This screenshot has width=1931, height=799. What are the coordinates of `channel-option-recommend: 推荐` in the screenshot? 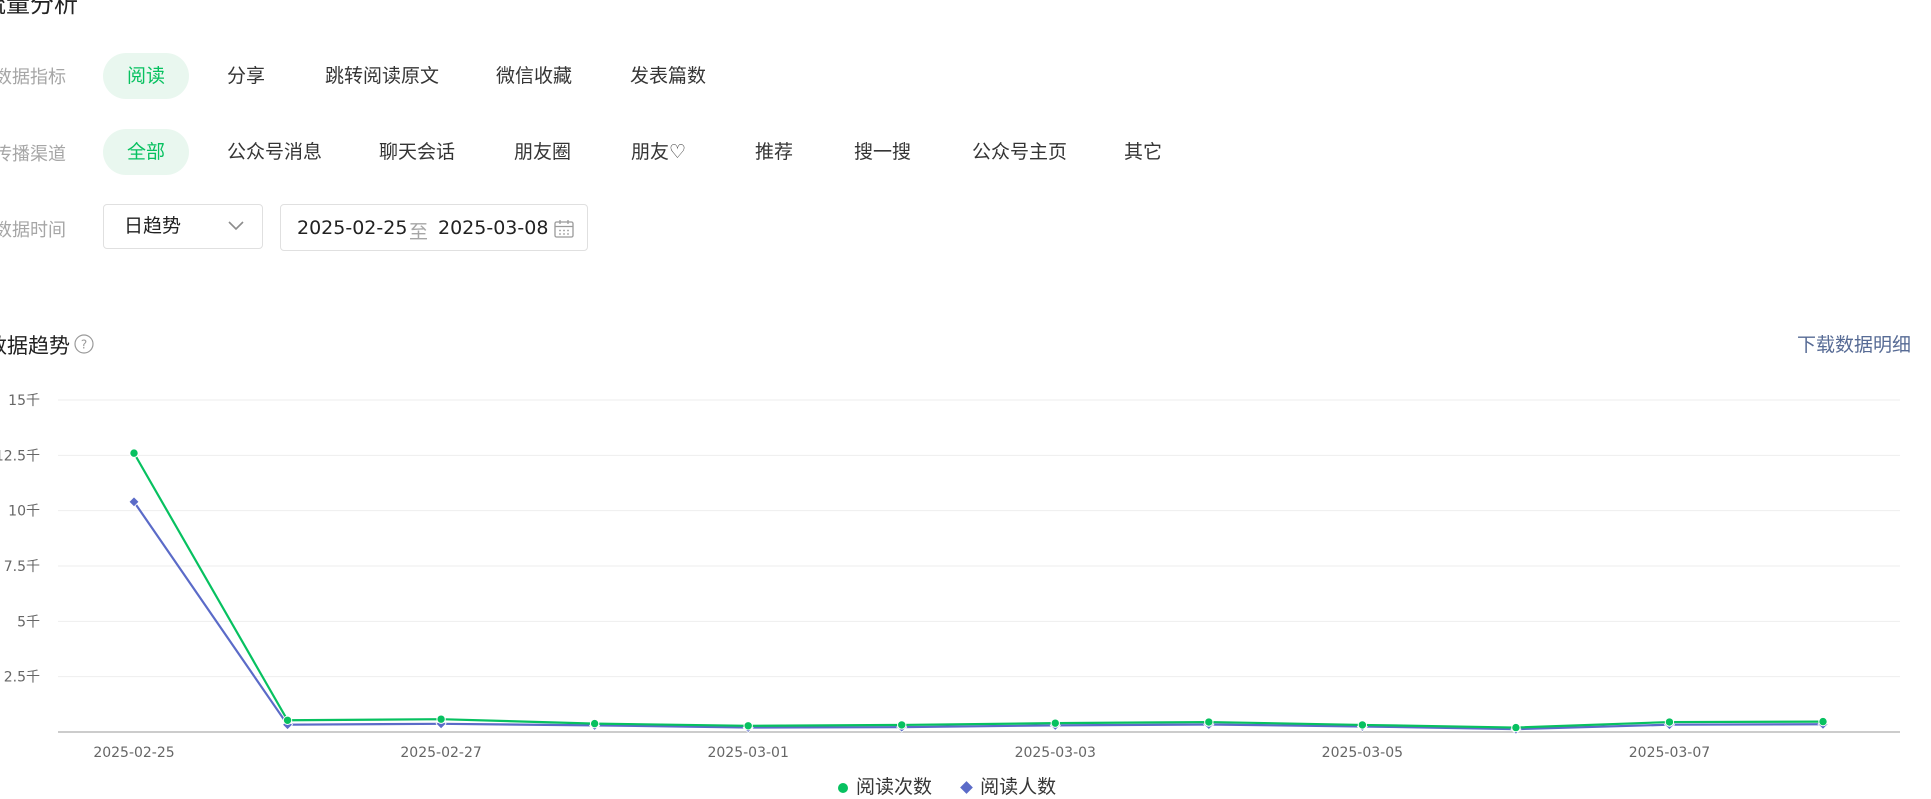 It's located at (774, 152).